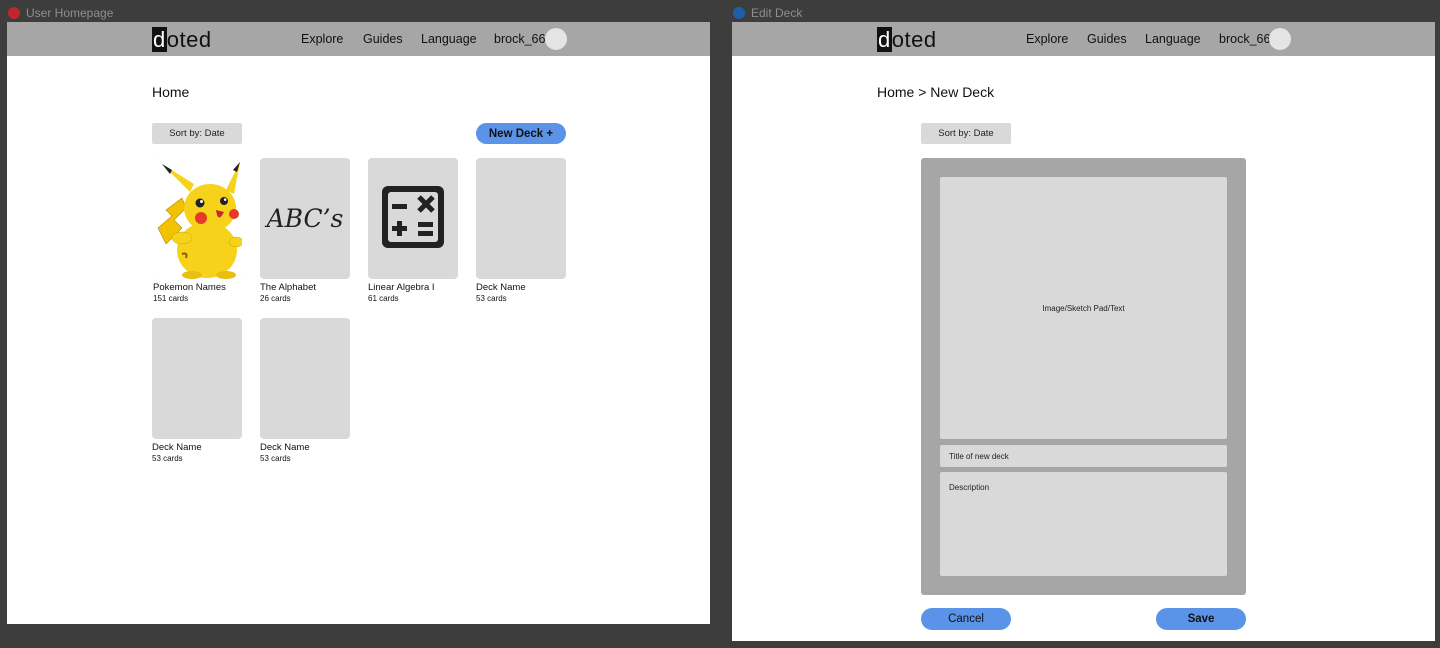  I want to click on deck-title-field: Title of new deck, so click(1083, 456).